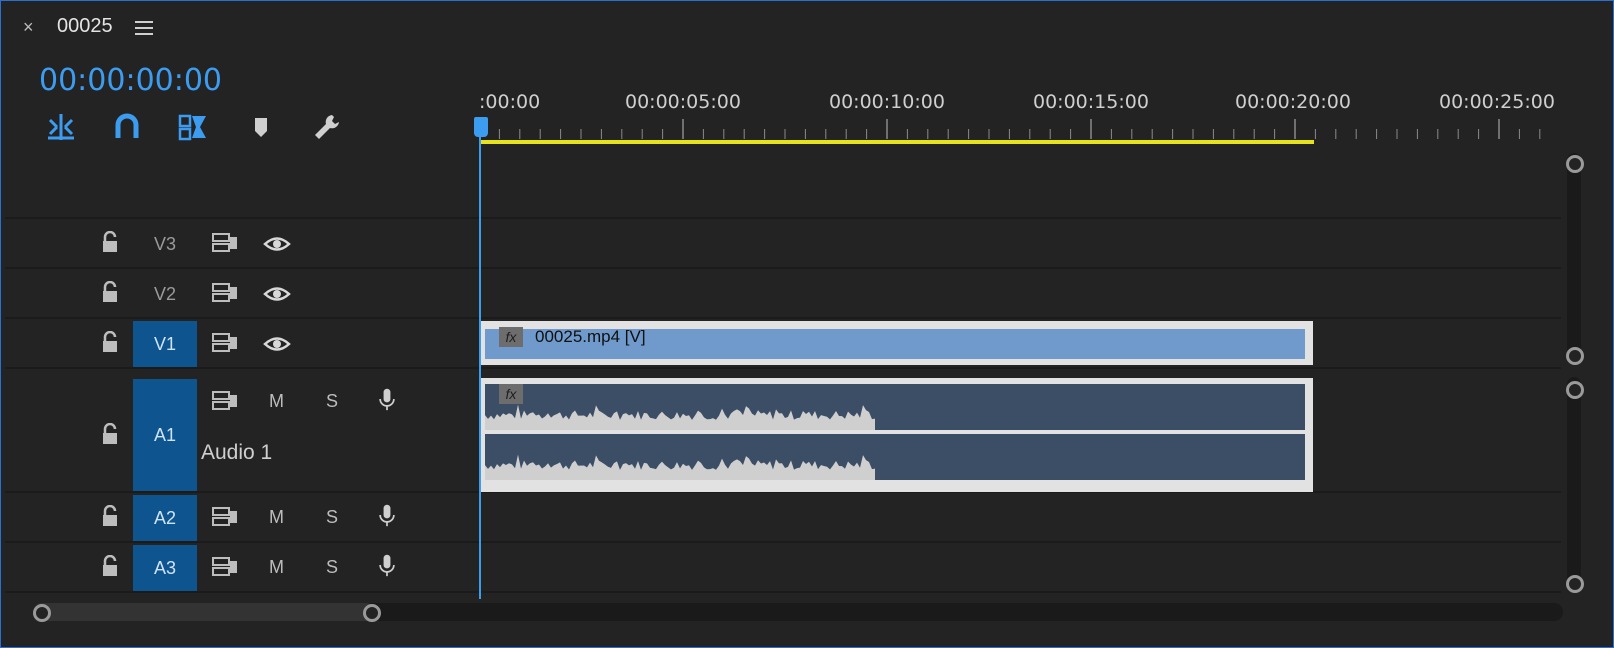 The image size is (1614, 648). What do you see at coordinates (42, 613) in the screenshot?
I see `zoom-handle-left` at bounding box center [42, 613].